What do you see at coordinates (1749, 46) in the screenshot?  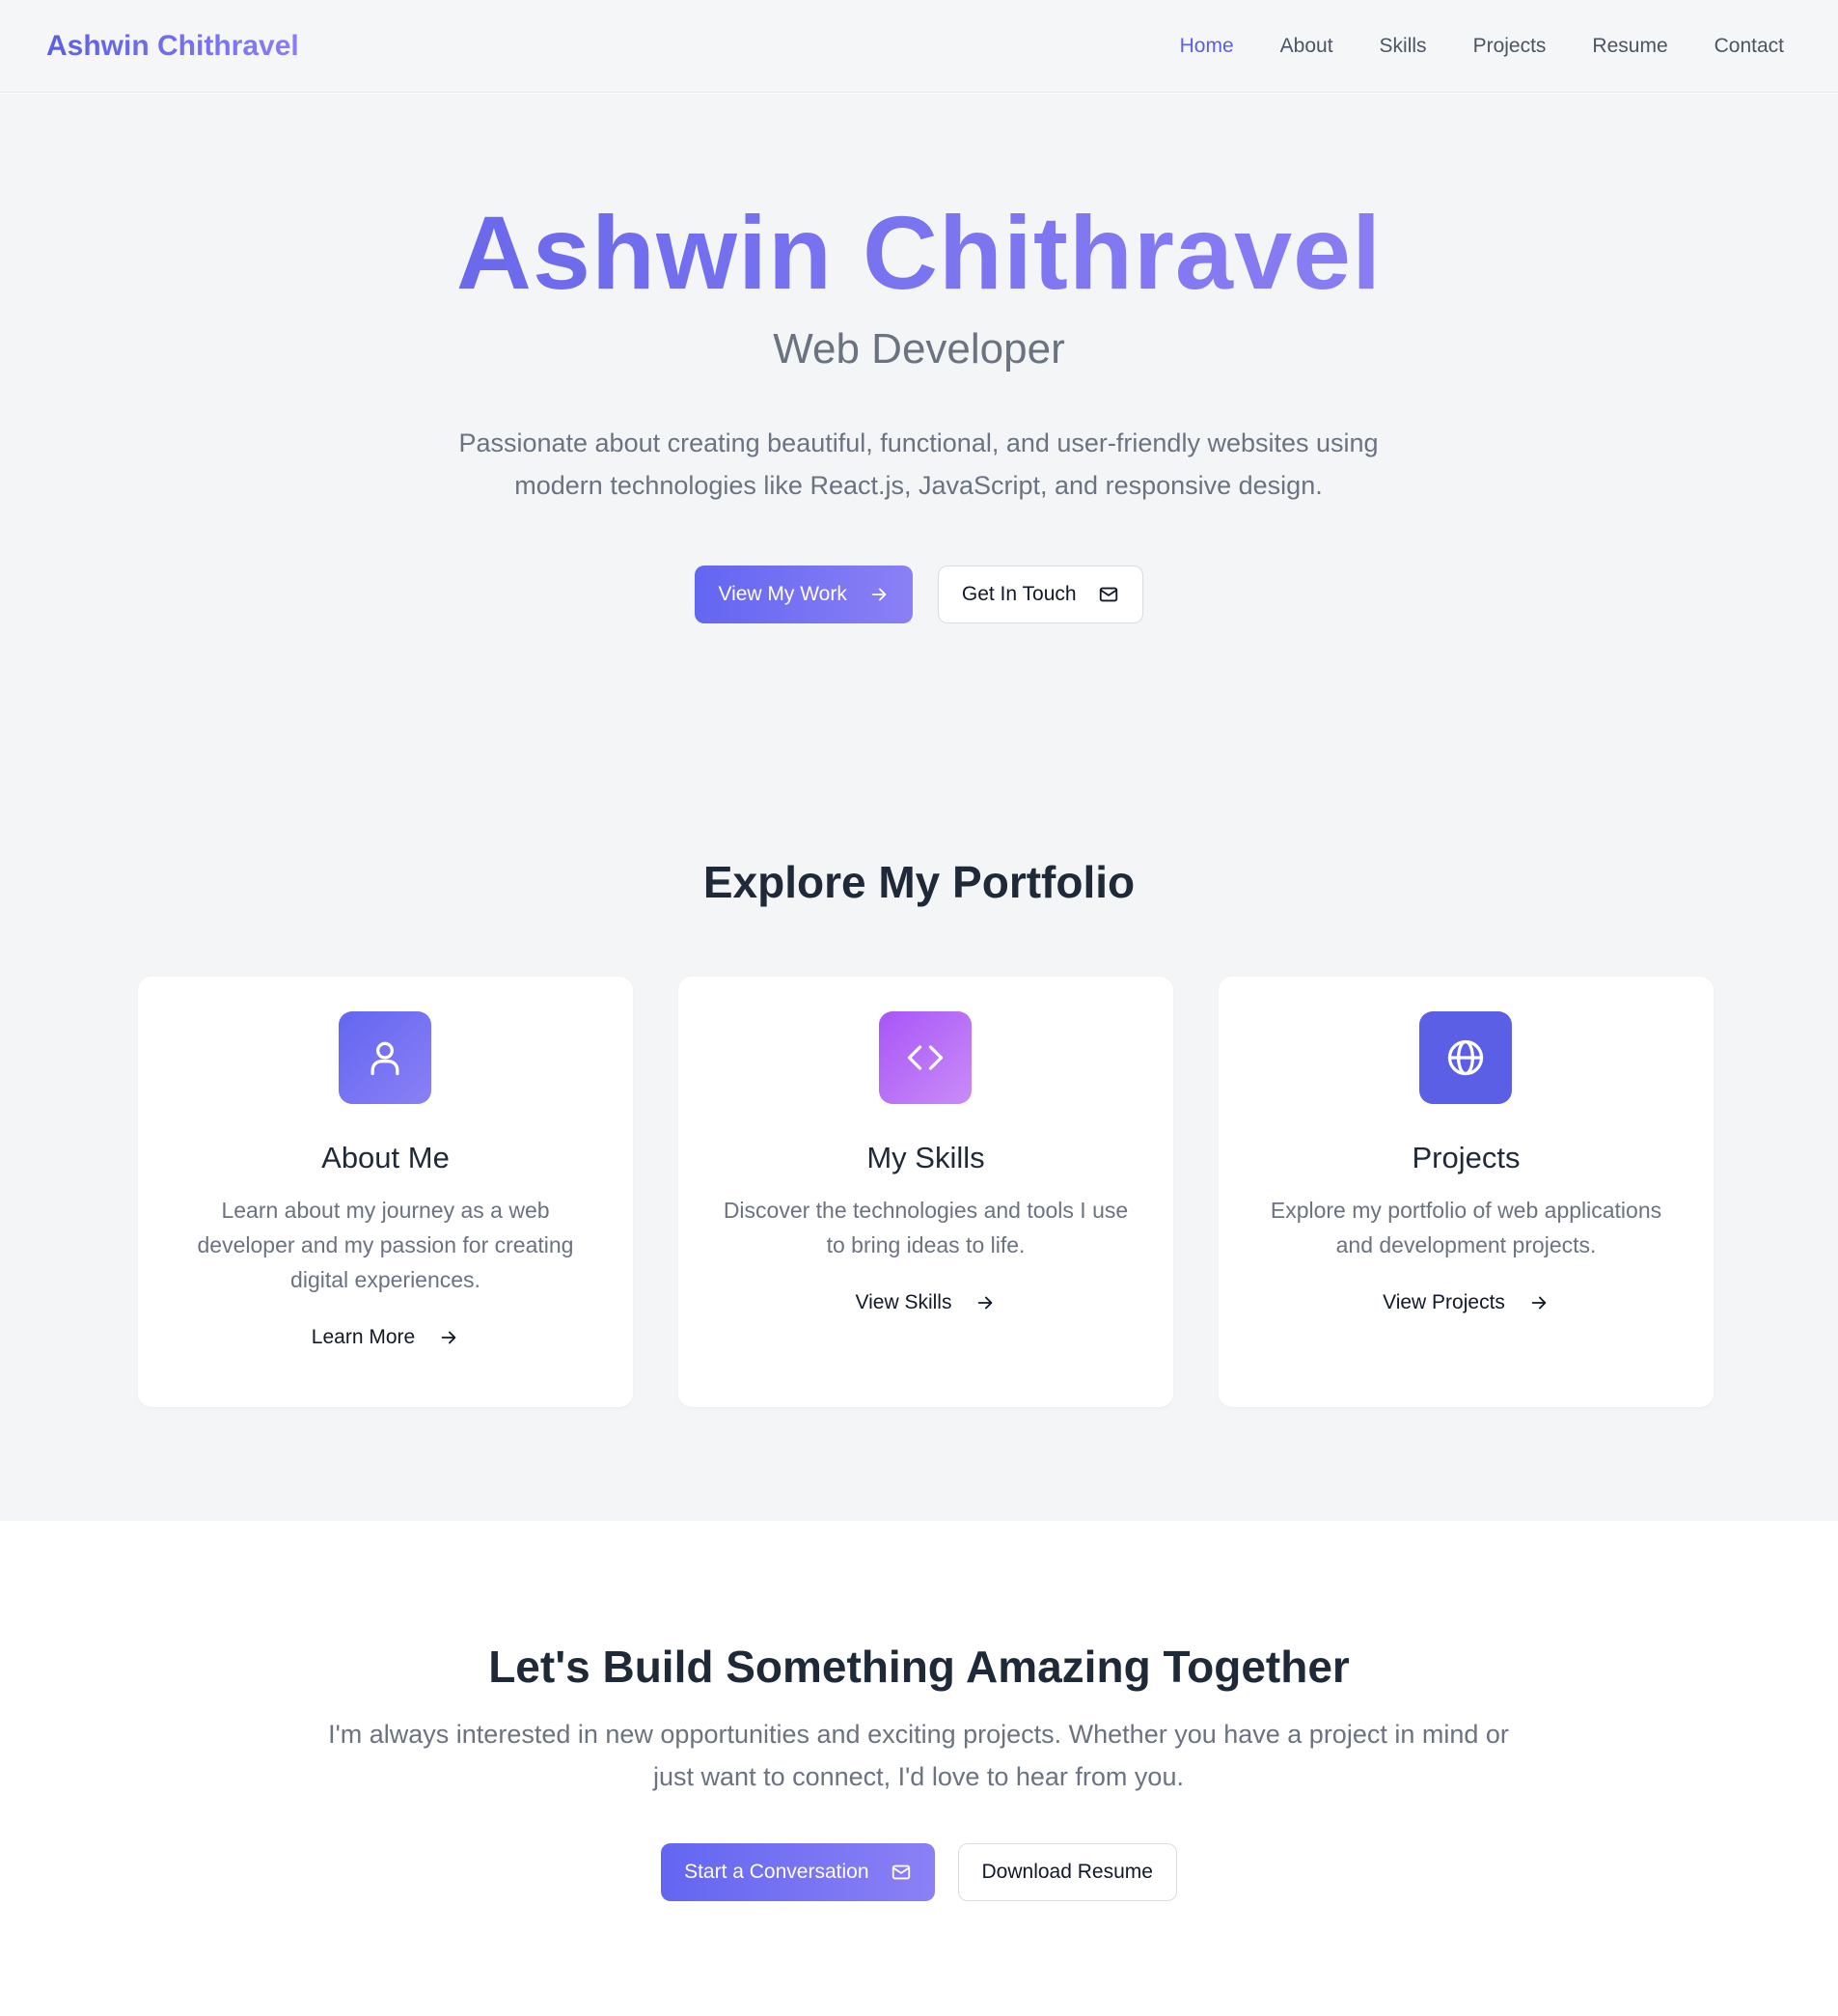 I see `nav-link-contact: Contact` at bounding box center [1749, 46].